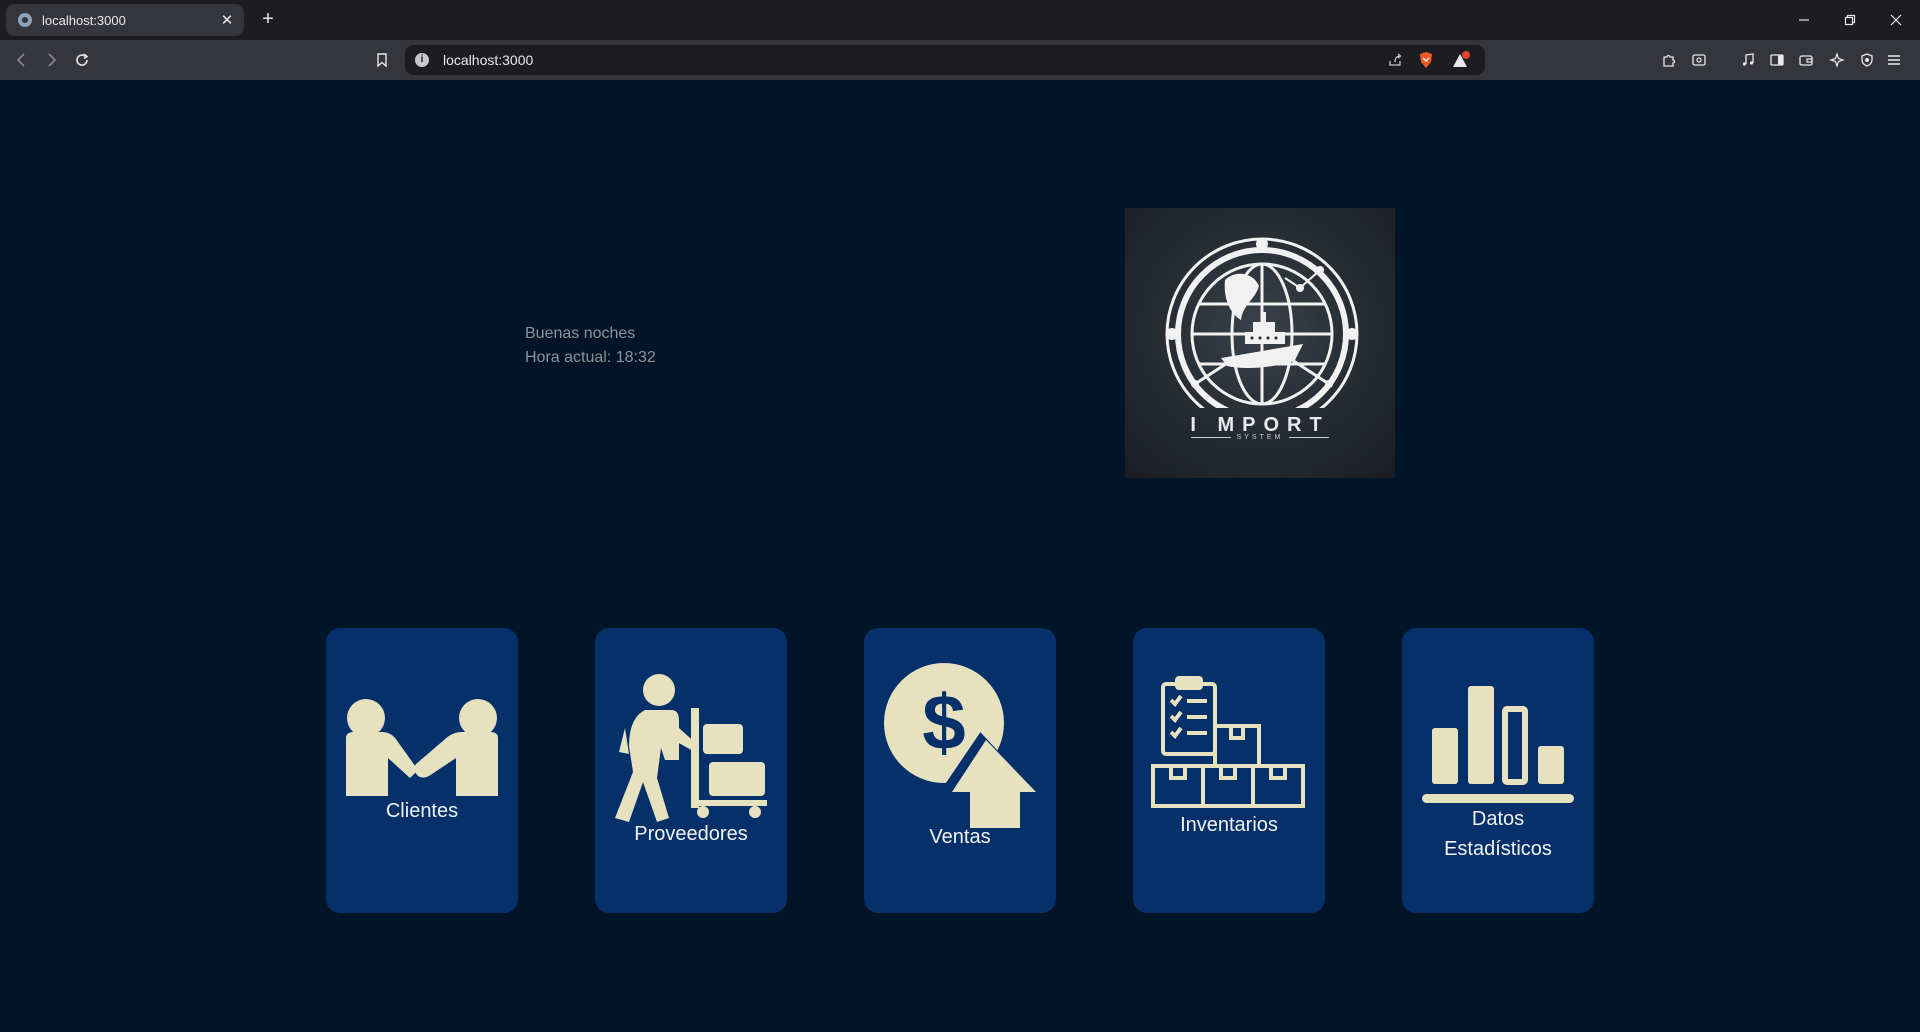  I want to click on brave-rewards-icon, so click(1461, 62).